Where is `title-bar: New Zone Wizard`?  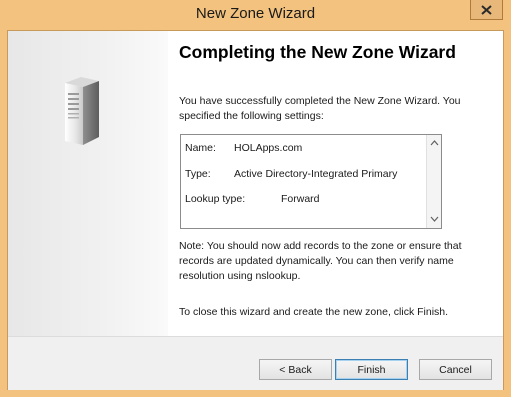 title-bar: New Zone Wizard is located at coordinates (255, 15).